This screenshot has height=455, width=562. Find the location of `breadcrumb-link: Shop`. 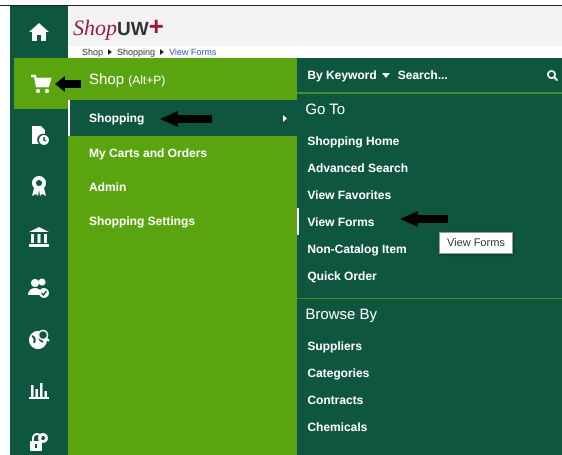

breadcrumb-link: Shop is located at coordinates (93, 52).